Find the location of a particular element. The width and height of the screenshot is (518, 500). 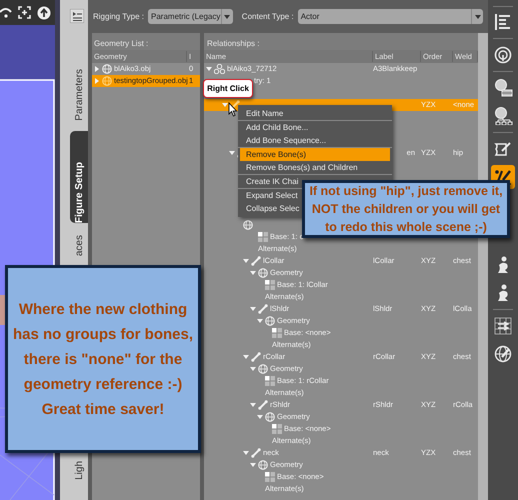

up-arrow-icon is located at coordinates (44, 13).